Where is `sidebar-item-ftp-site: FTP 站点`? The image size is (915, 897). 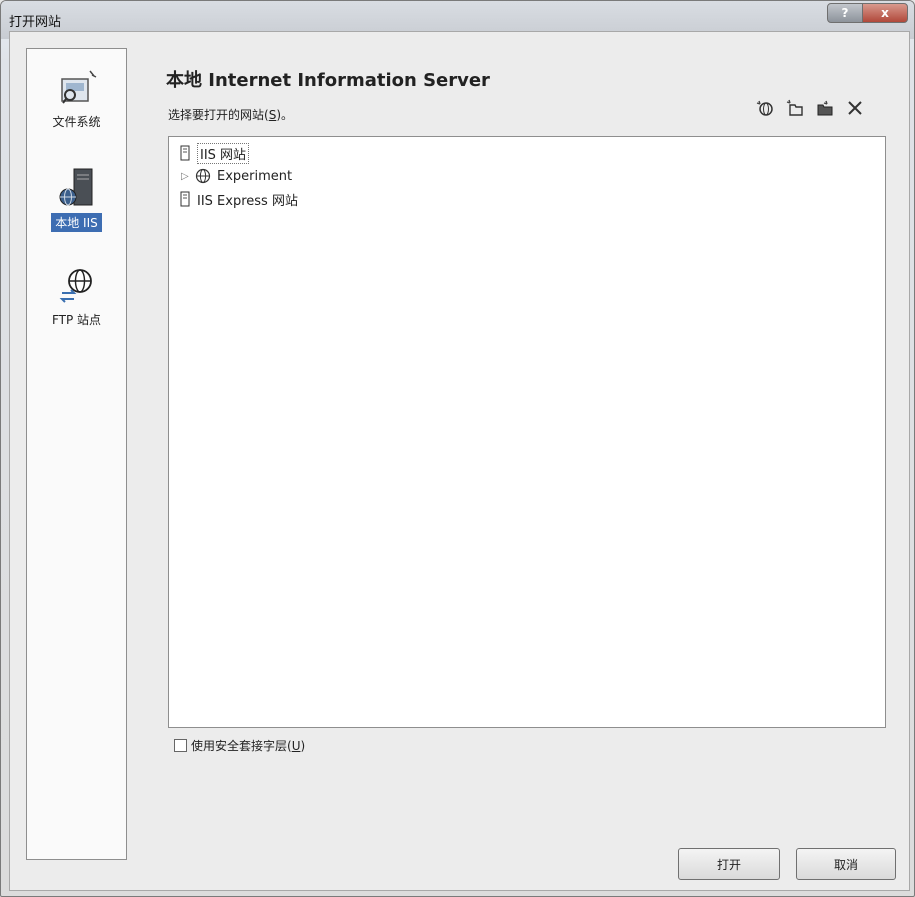 sidebar-item-ftp-site: FTP 站点 is located at coordinates (76, 295).